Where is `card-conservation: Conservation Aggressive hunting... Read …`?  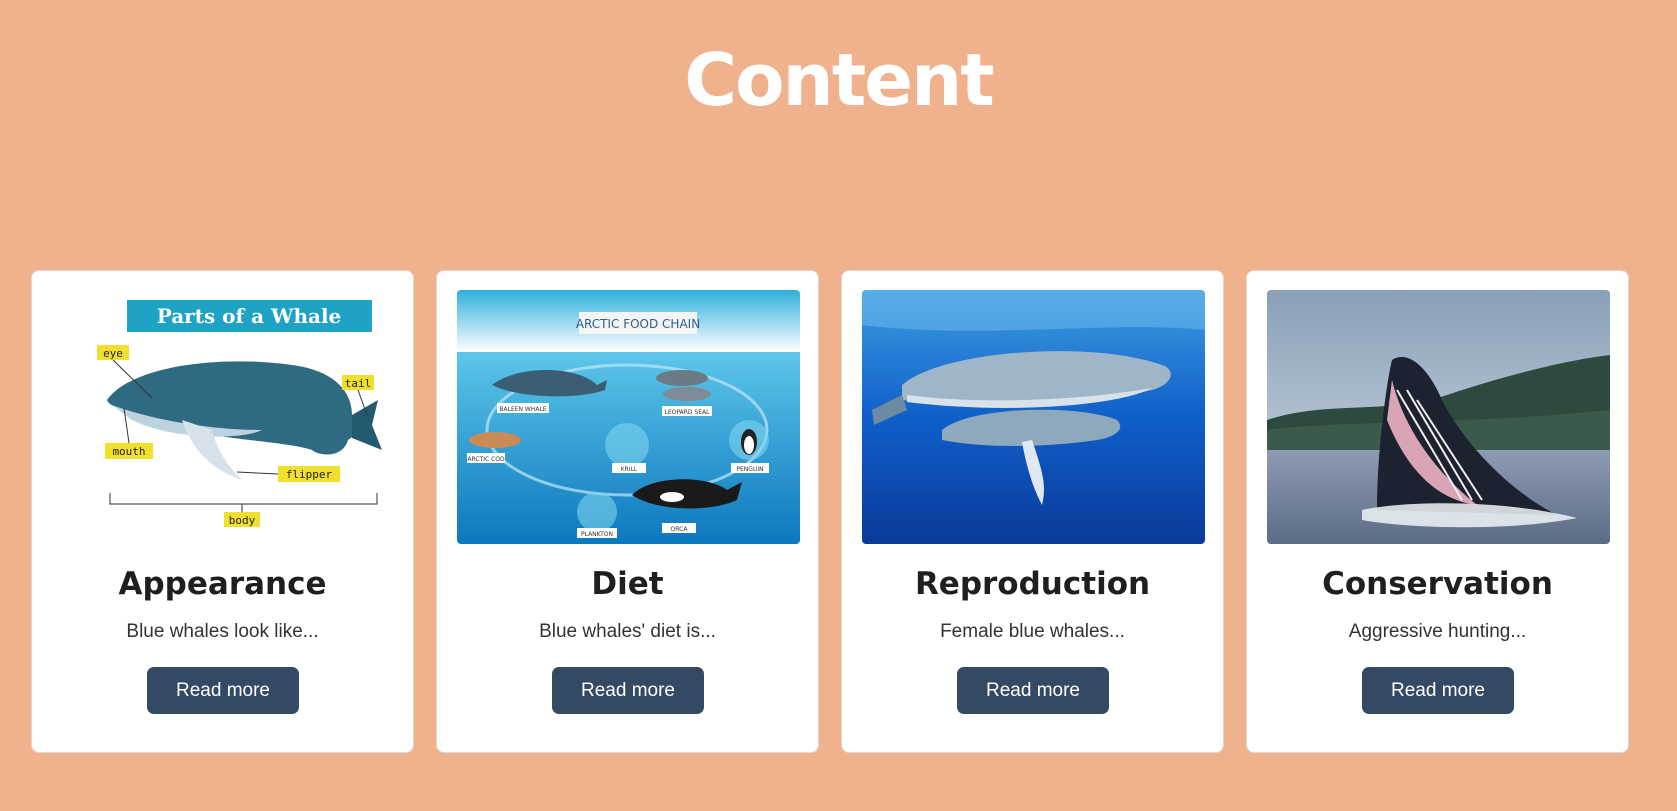 card-conservation: Conservation Aggressive hunting... Read … is located at coordinates (1437, 511).